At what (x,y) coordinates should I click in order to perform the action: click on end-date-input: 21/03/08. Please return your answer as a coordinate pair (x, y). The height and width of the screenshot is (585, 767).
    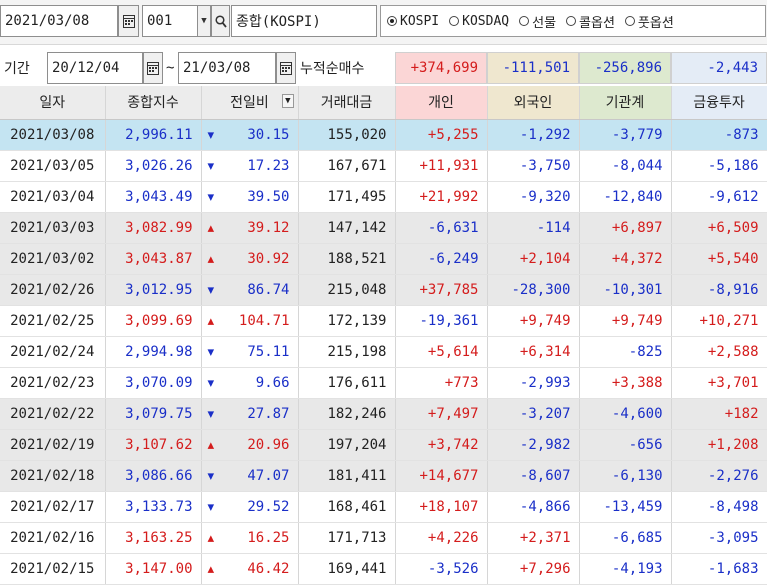
    Looking at the image, I should click on (227, 68).